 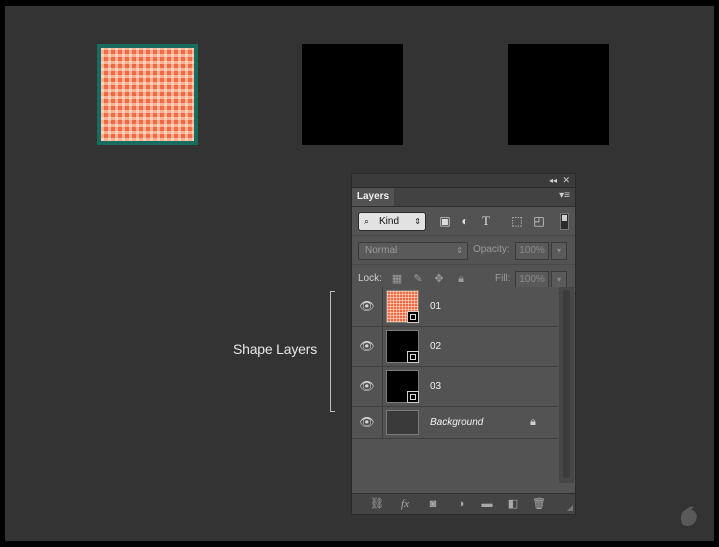 I want to click on layer-name: Background, so click(x=456, y=422).